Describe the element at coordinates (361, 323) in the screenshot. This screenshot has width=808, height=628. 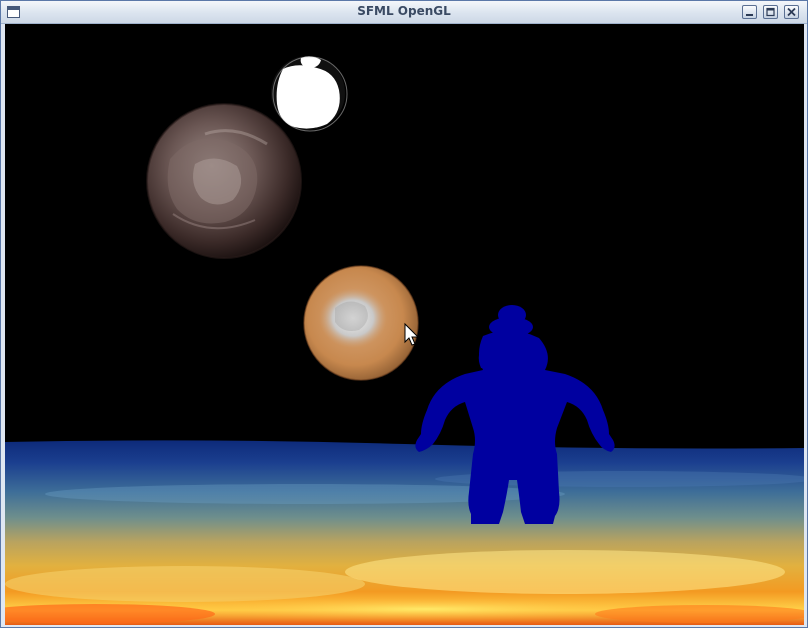
I see `mars-planet` at that location.